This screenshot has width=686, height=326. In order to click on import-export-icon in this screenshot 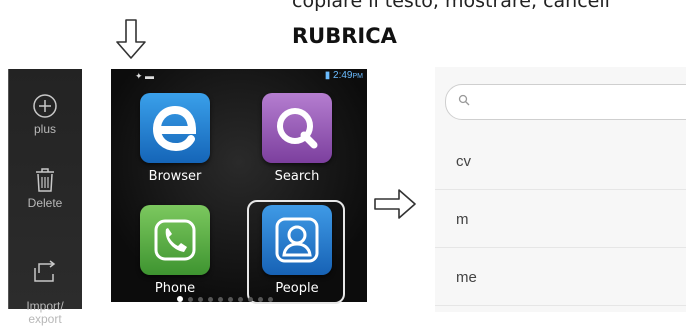, I will do `click(45, 271)`.